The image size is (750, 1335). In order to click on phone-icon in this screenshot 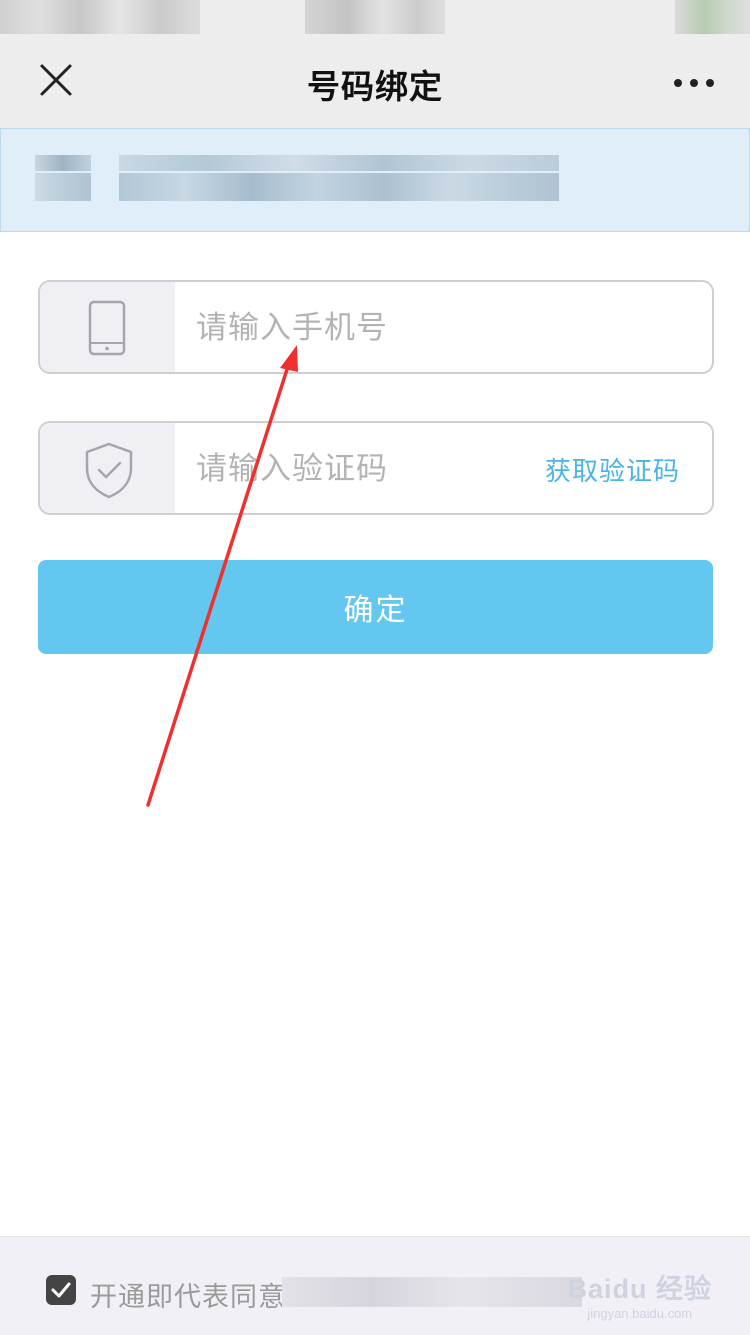, I will do `click(107, 328)`.